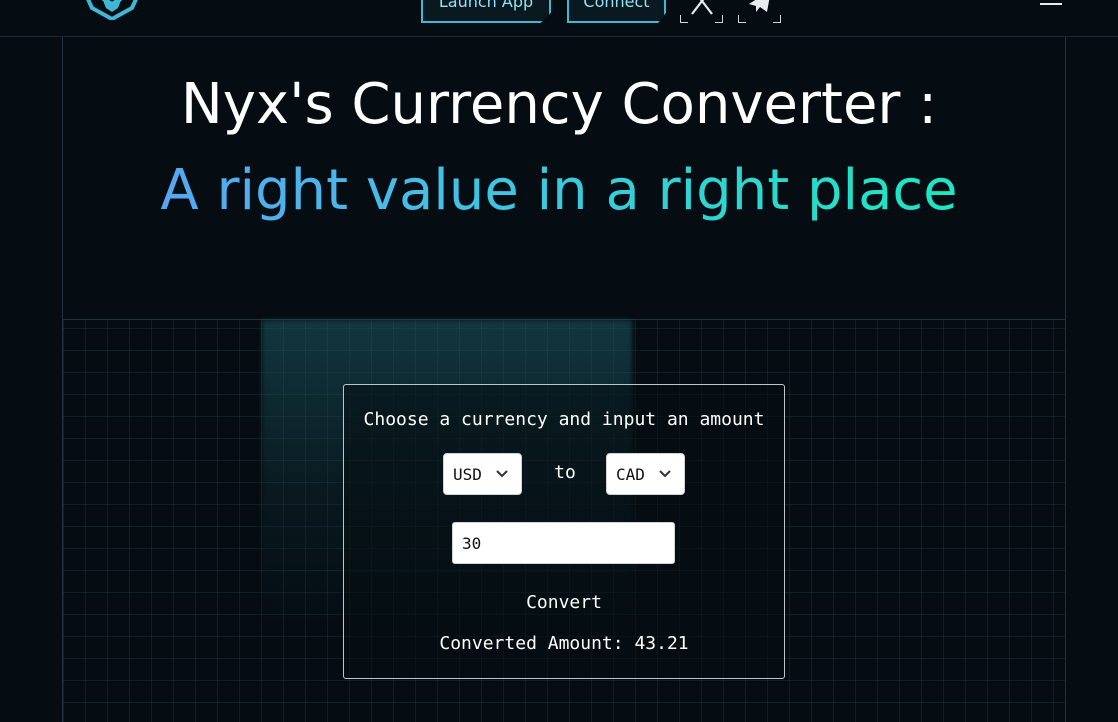  Describe the element at coordinates (112, 11) in the screenshot. I see `logo-icon` at that location.